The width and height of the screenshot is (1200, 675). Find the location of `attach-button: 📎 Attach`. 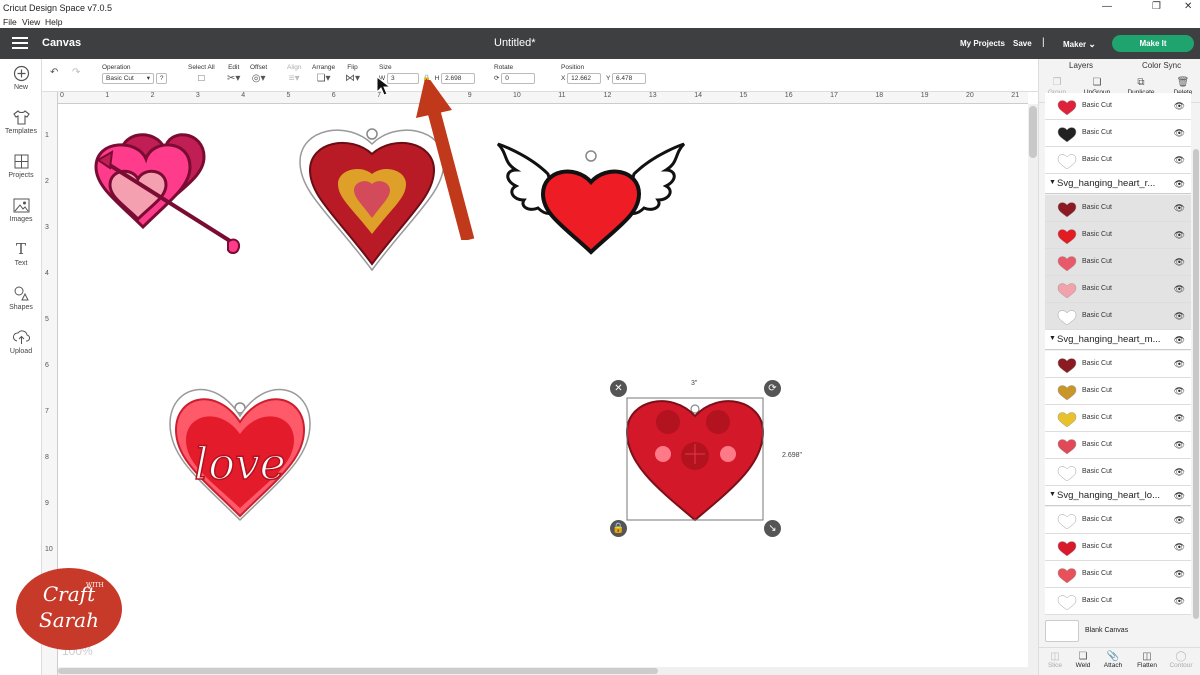

attach-button: 📎 Attach is located at coordinates (1113, 660).